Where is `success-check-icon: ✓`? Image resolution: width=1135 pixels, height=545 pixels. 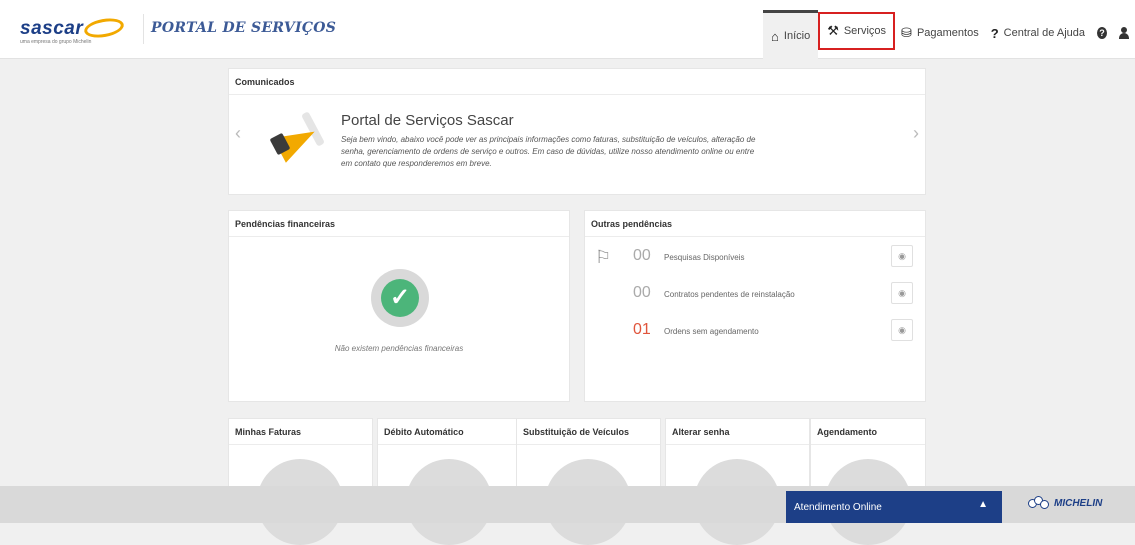
success-check-icon: ✓ is located at coordinates (400, 298).